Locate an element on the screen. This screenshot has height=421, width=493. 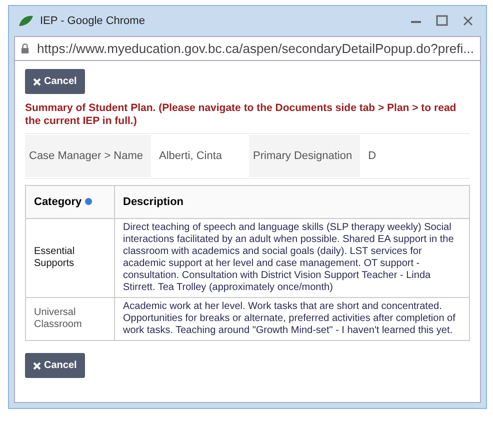
field-label: Case Manager > Name is located at coordinates (88, 156).